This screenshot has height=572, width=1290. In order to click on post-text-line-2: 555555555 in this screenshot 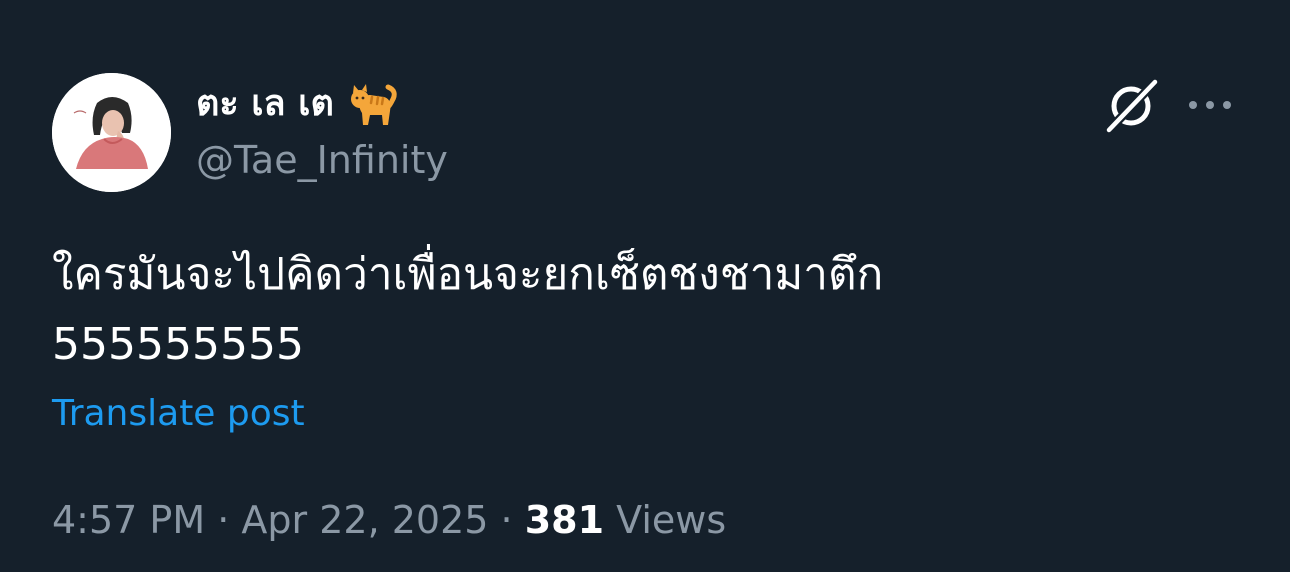, I will do `click(178, 344)`.